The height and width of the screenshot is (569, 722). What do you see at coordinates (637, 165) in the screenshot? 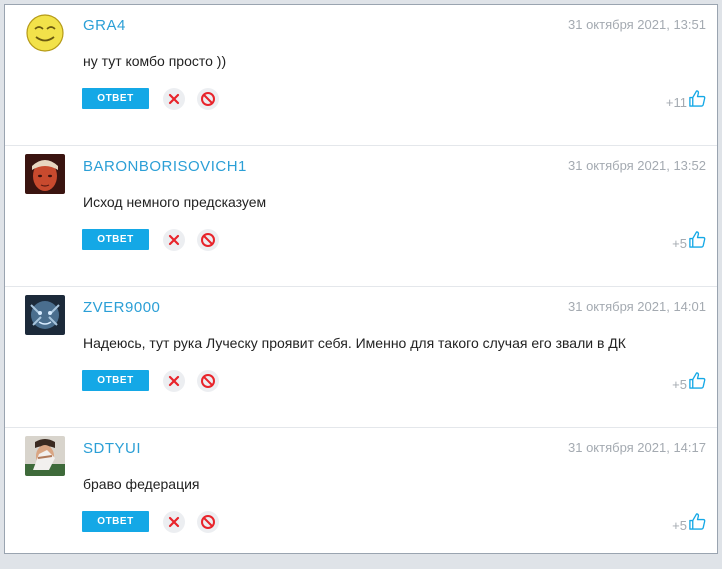
I see `comment-date: 31 октября 2021, 13:52` at bounding box center [637, 165].